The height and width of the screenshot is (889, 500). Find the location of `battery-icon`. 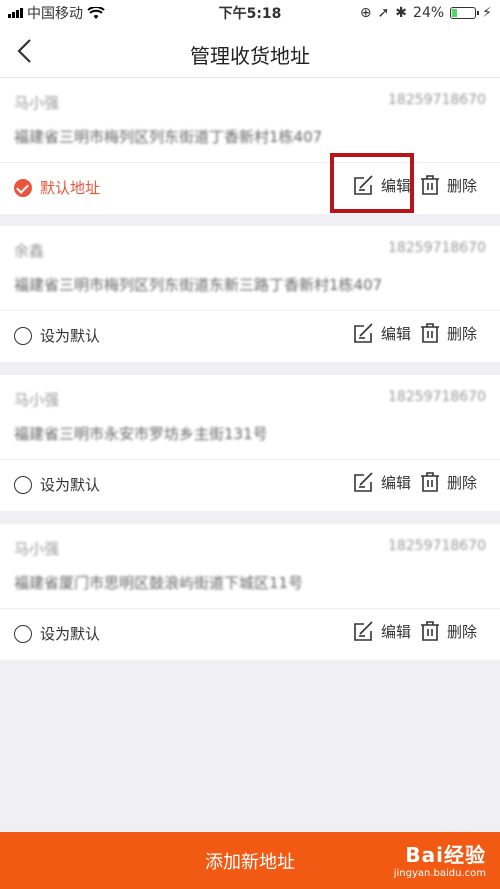

battery-icon is located at coordinates (465, 13).